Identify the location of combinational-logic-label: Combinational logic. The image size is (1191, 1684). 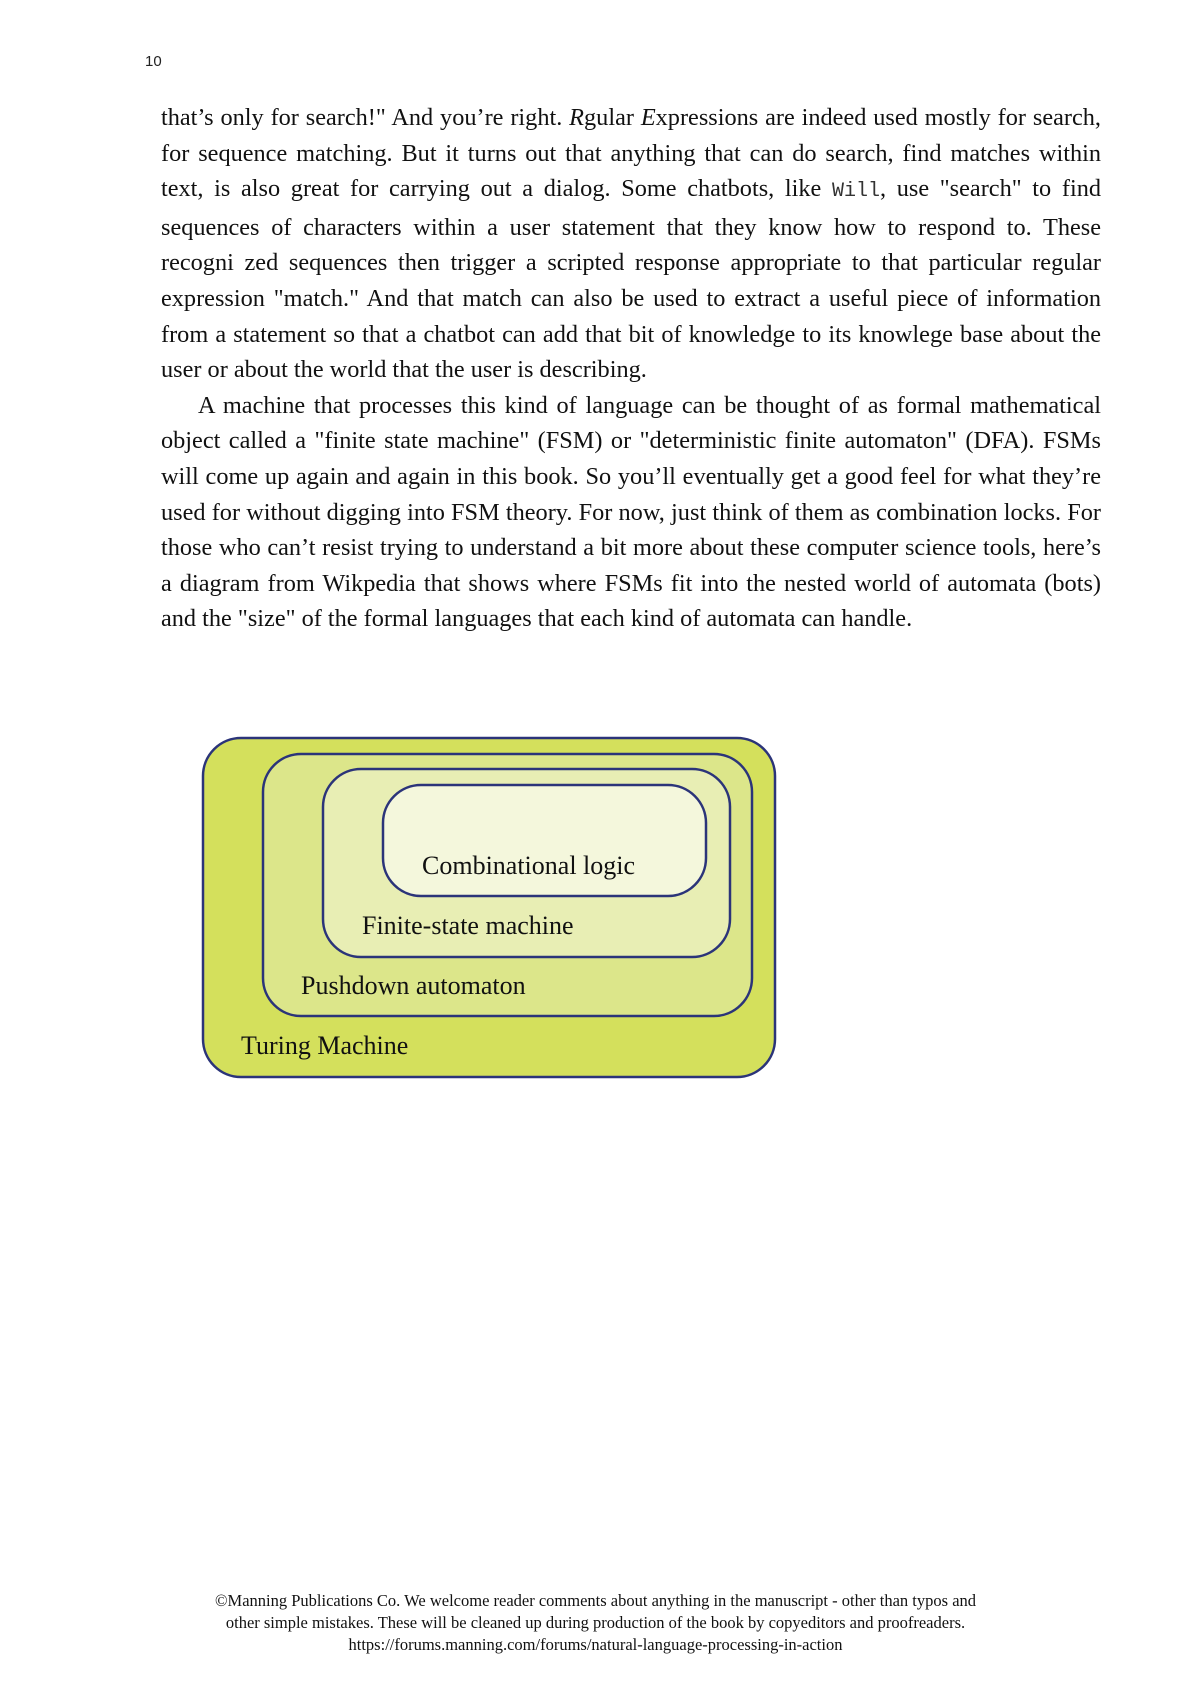
(528, 865).